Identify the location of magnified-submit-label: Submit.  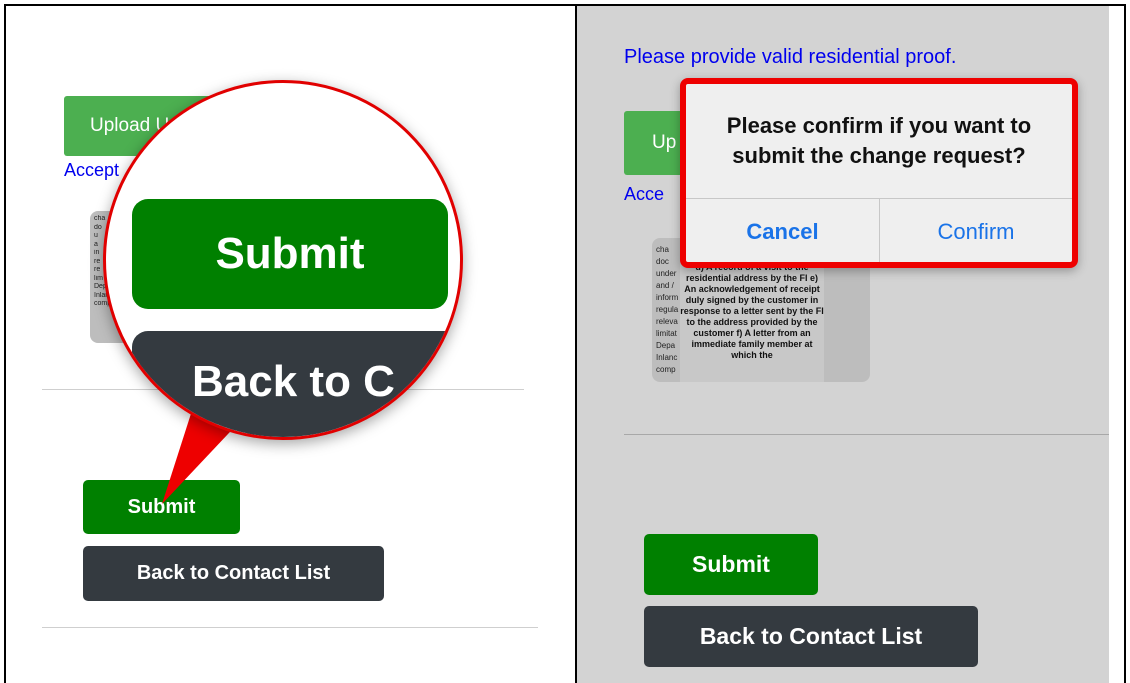
(290, 253).